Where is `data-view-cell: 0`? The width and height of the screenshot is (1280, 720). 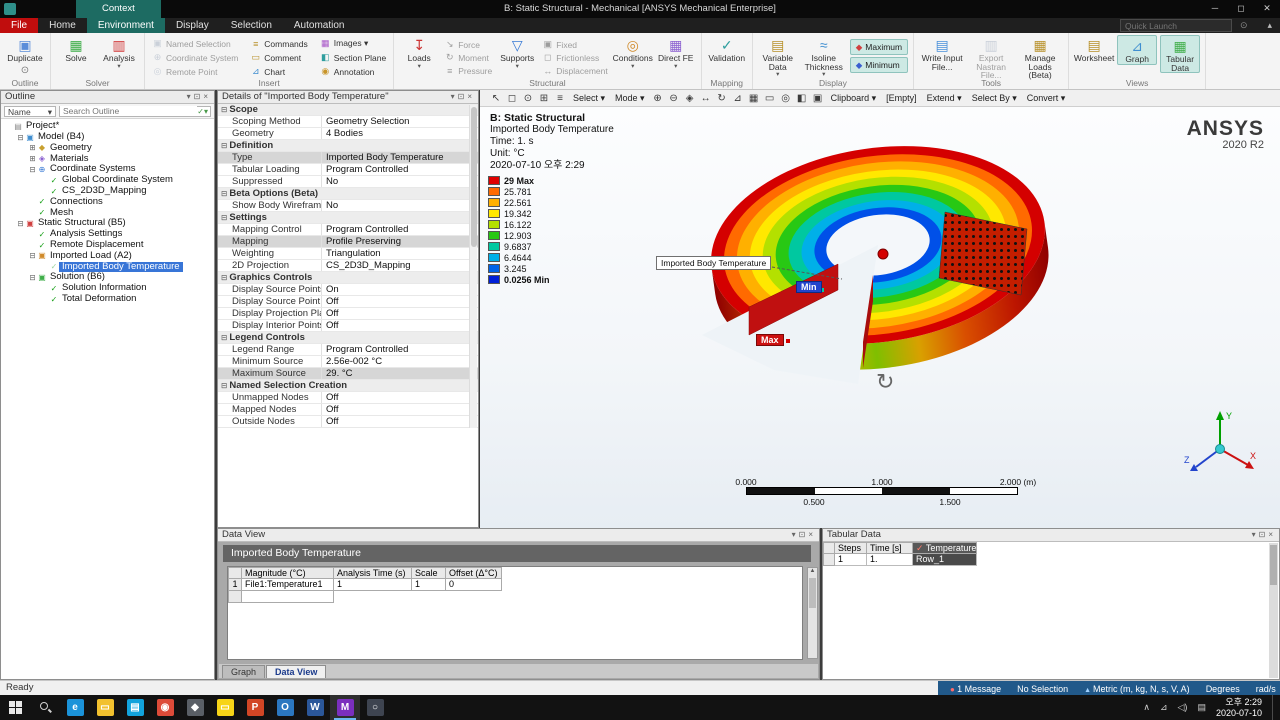
data-view-cell: 0 is located at coordinates (474, 585).